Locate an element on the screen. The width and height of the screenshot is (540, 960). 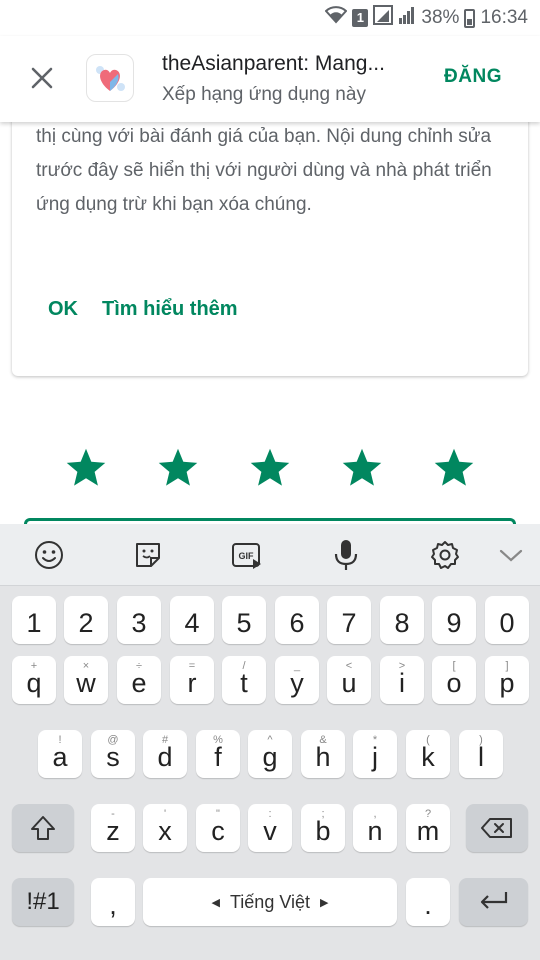
battery-percent: 38% is located at coordinates (440, 17).